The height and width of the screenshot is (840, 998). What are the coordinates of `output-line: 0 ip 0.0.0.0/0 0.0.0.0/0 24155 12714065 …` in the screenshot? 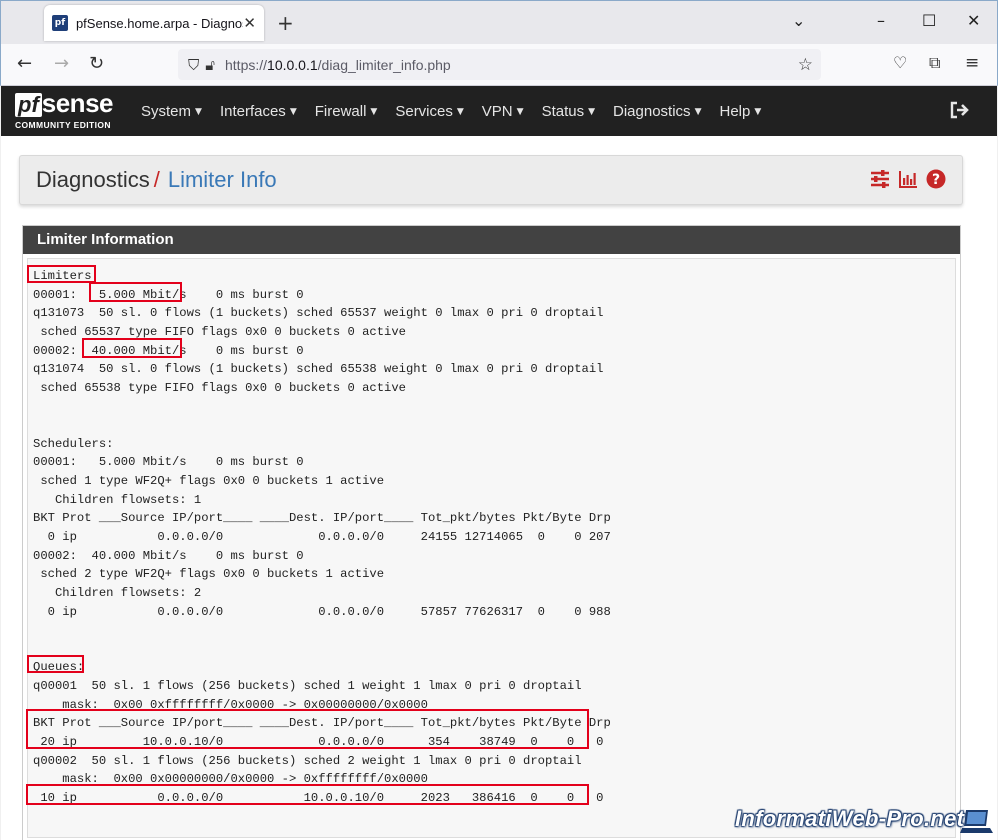 It's located at (322, 536).